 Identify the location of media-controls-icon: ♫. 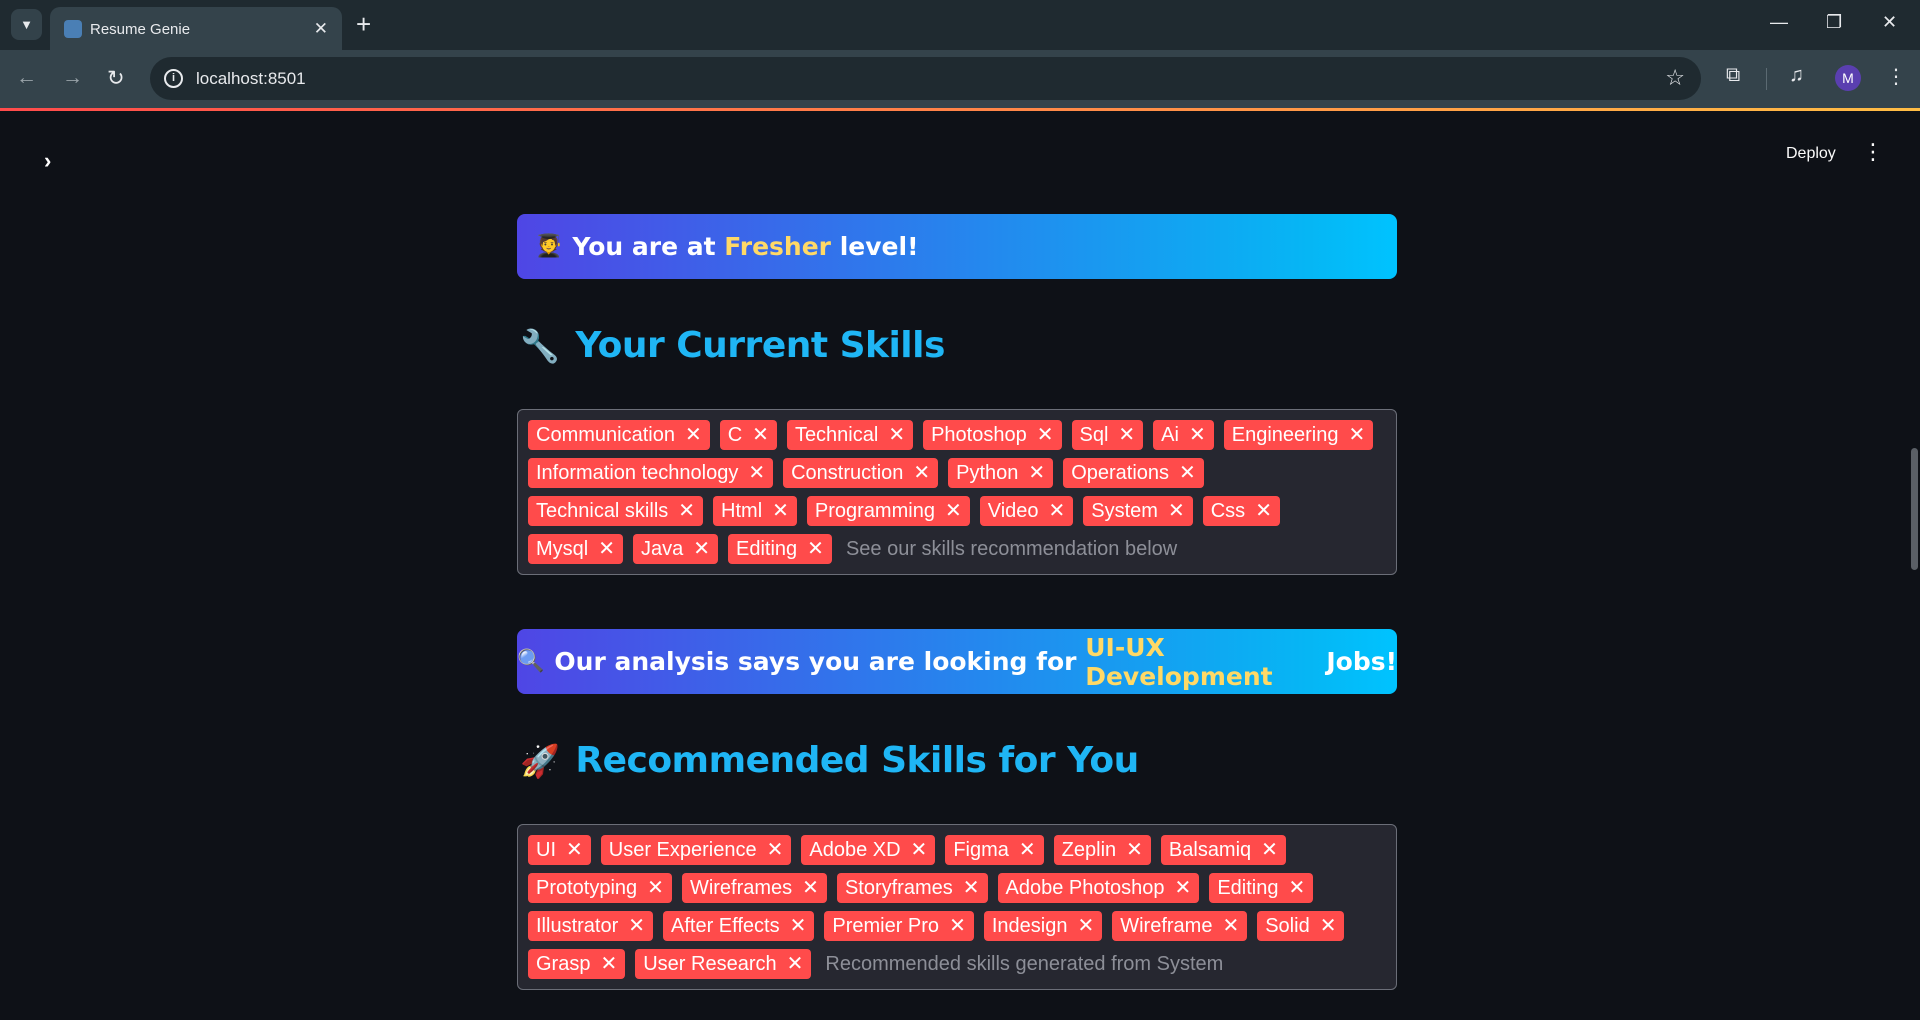
(1796, 75).